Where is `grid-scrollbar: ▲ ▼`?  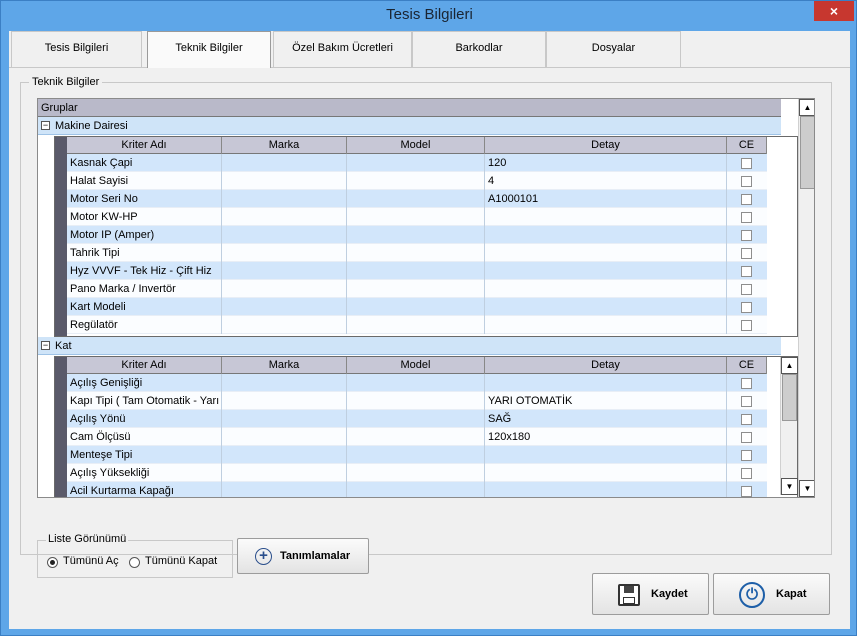 grid-scrollbar: ▲ ▼ is located at coordinates (806, 298).